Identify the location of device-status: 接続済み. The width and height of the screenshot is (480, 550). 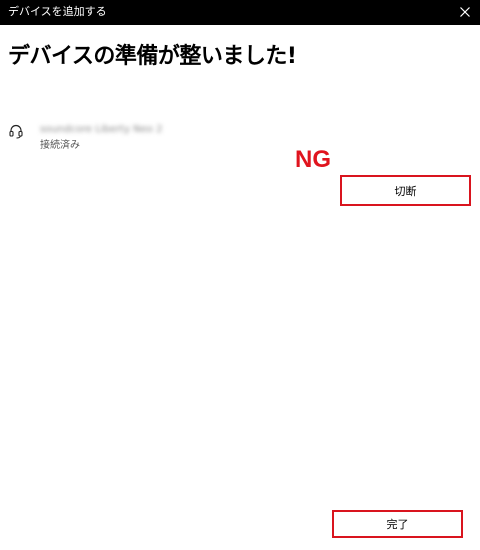
(60, 145).